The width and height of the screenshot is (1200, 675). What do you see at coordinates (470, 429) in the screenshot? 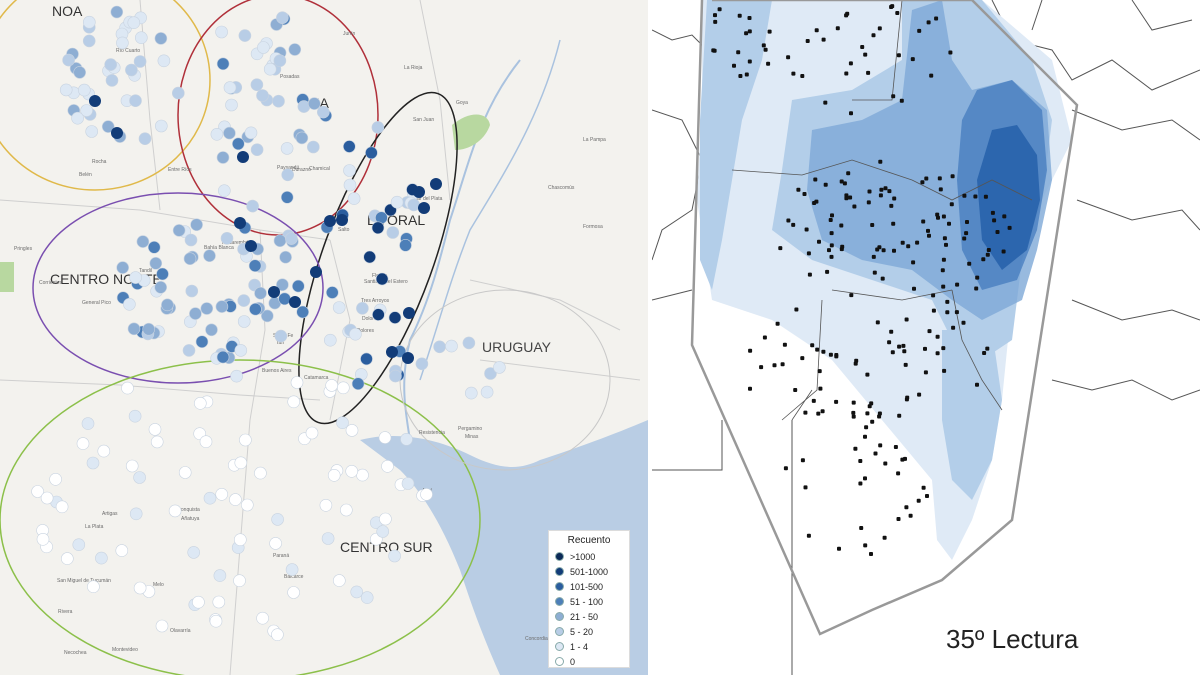
I see `place-label: Pergamino` at bounding box center [470, 429].